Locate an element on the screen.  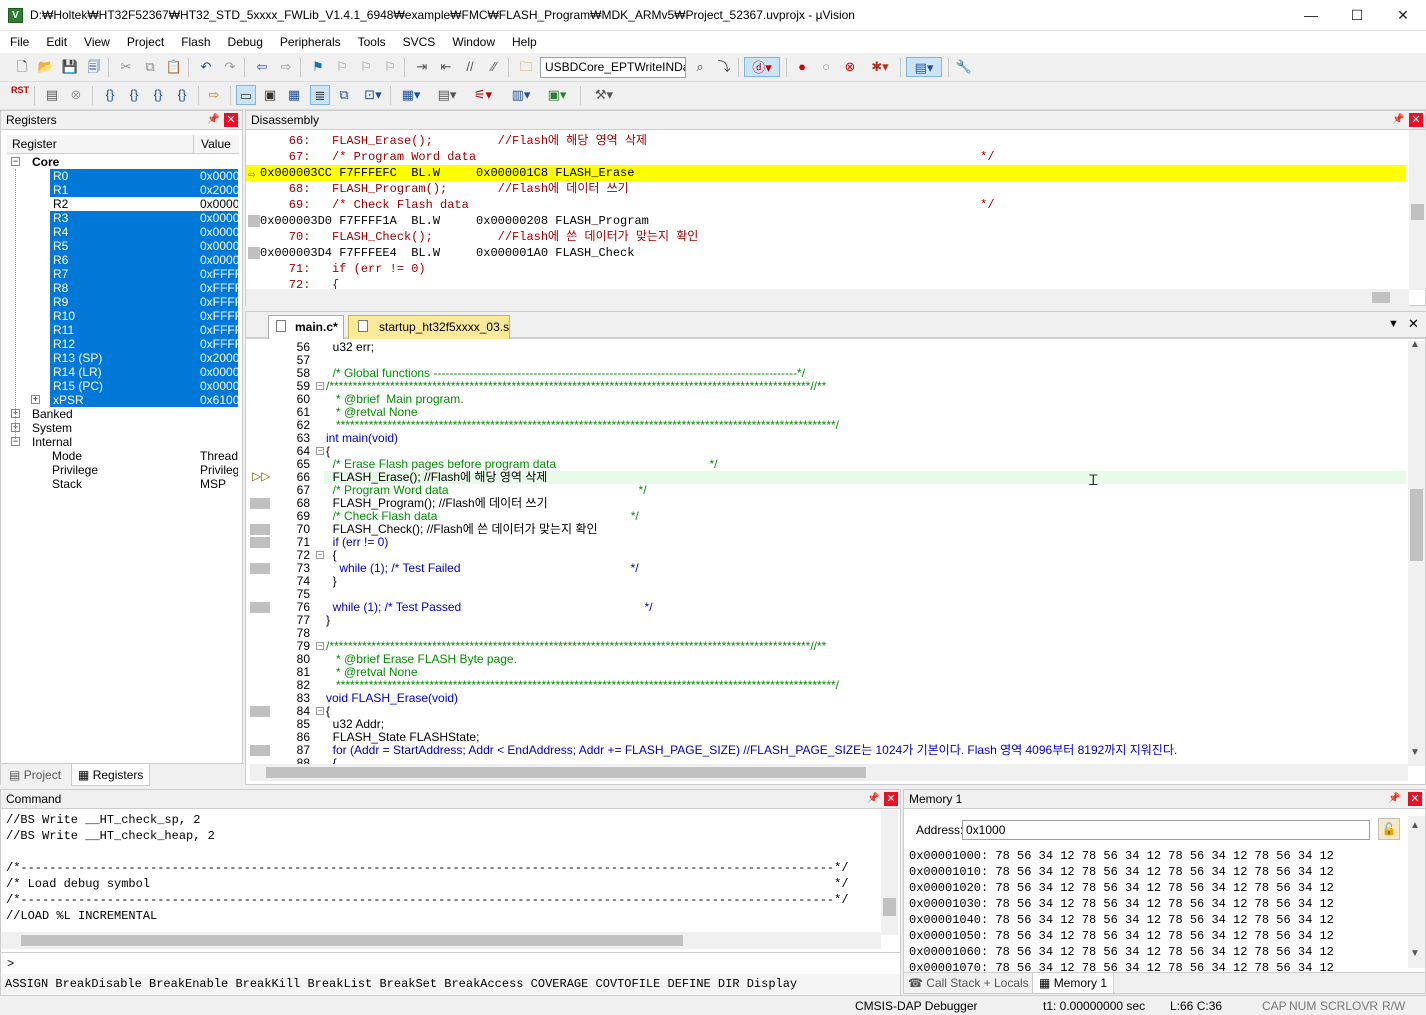
disassembly-hscrollbar is located at coordinates (827, 297).